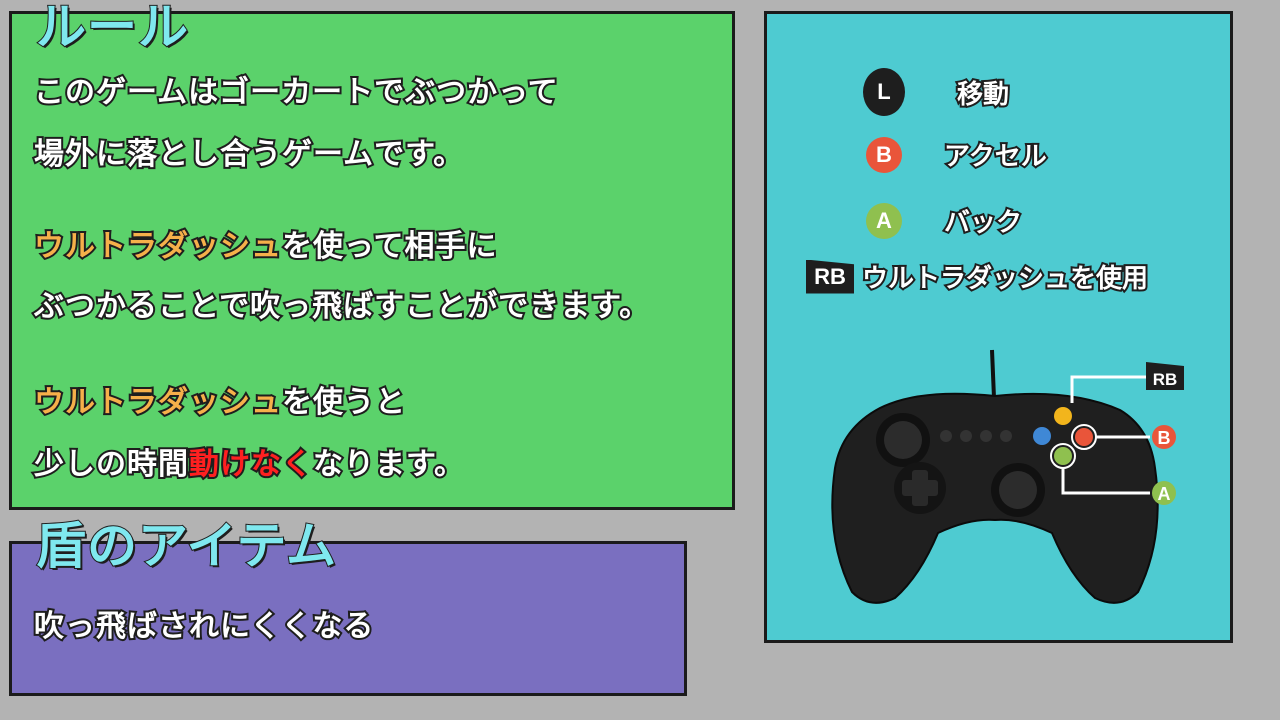 Image resolution: width=1280 pixels, height=720 pixels. What do you see at coordinates (203, 626) in the screenshot?
I see `shield-item-description: 吹っ飛ばされにくくなる` at bounding box center [203, 626].